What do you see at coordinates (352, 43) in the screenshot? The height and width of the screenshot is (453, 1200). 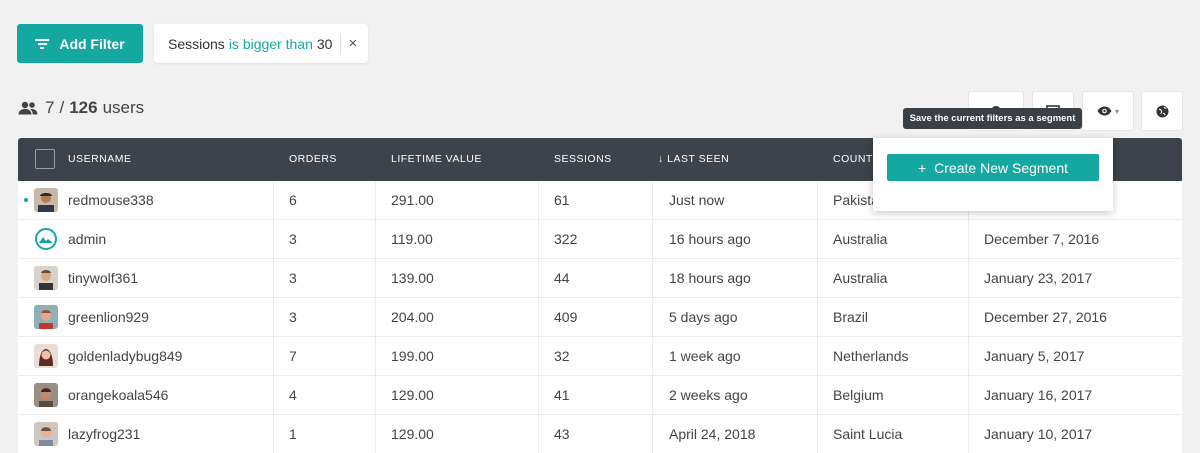 I see `close-icon: ×` at bounding box center [352, 43].